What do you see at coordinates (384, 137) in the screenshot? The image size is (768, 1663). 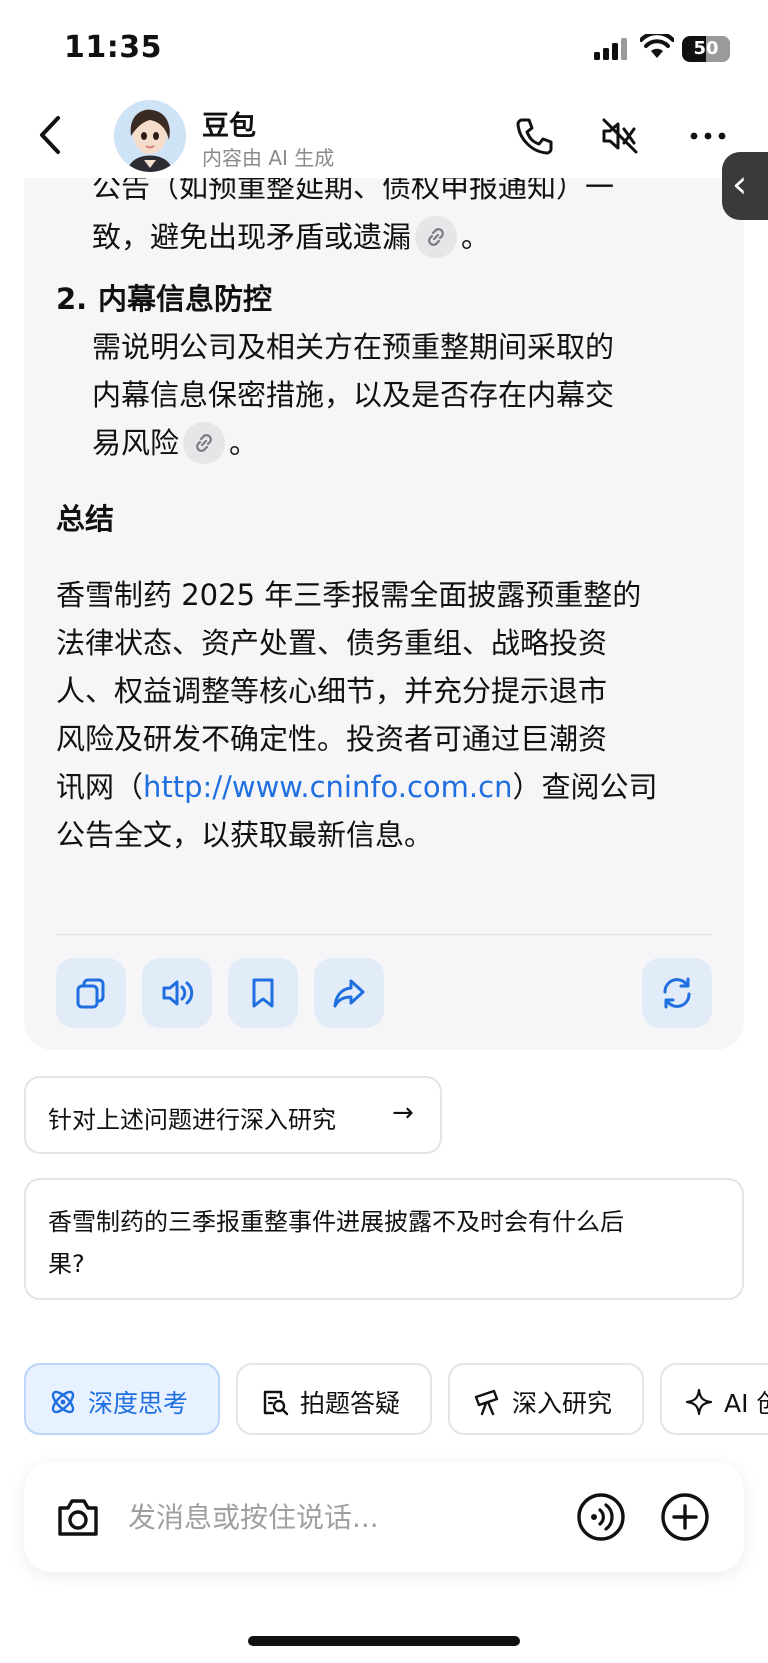 I see `chat-header: 豆包 内容由 AI 生成` at bounding box center [384, 137].